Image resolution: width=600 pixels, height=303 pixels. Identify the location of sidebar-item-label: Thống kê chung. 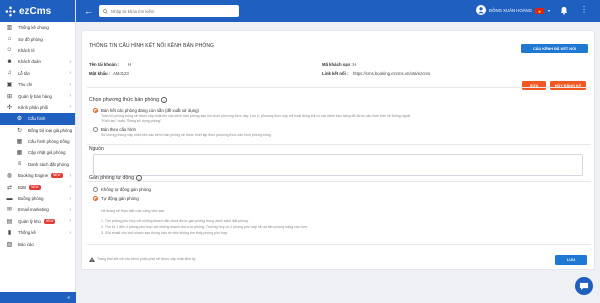
(33, 28).